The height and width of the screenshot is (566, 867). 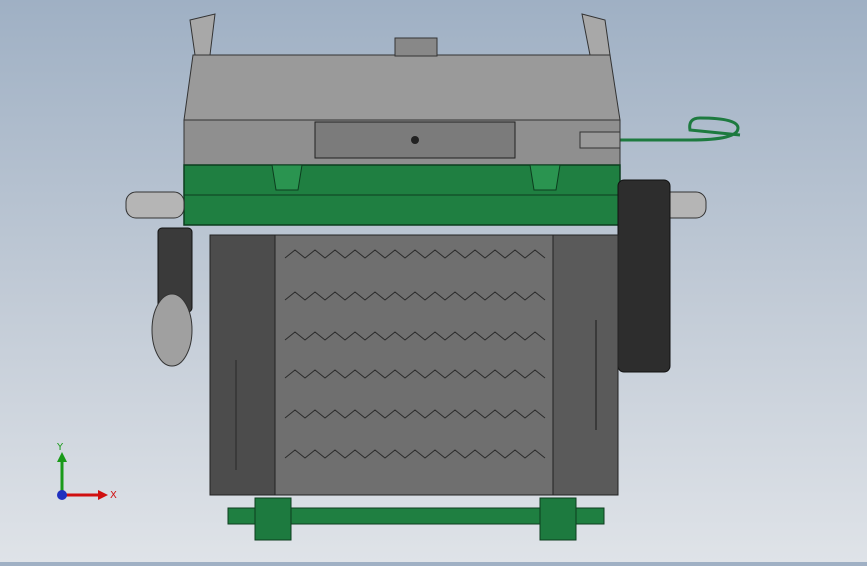 What do you see at coordinates (402, 89) in the screenshot?
I see `top-hopper` at bounding box center [402, 89].